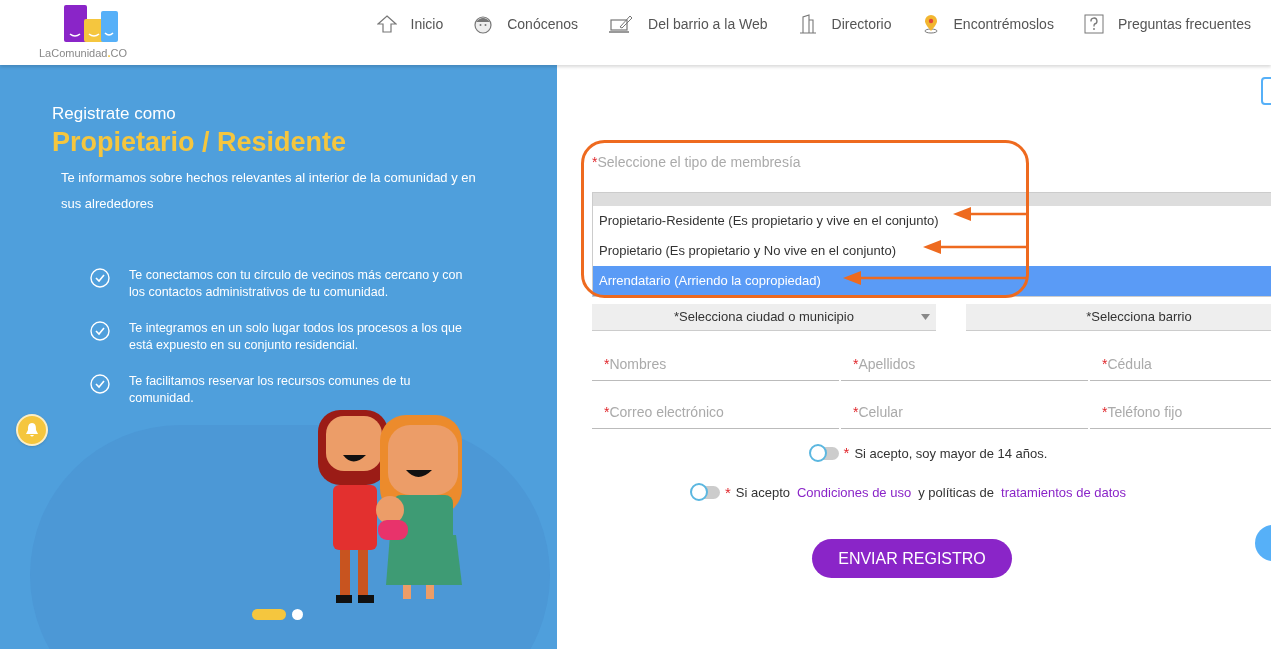 The height and width of the screenshot is (649, 1271). Describe the element at coordinates (844, 24) in the screenshot. I see `nav-link: Directorio` at that location.